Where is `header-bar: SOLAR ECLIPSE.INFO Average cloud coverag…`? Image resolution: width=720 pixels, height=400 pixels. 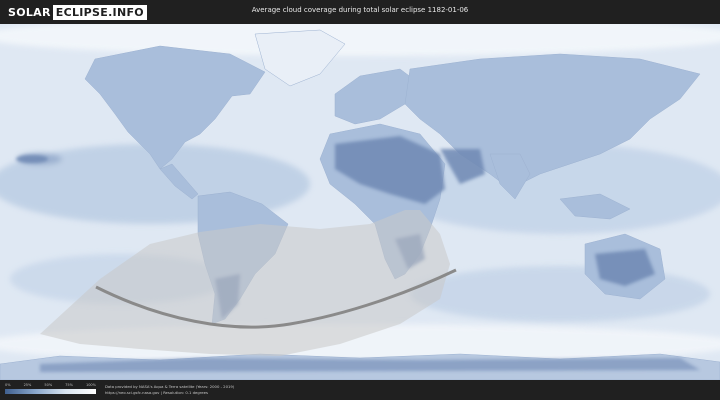
header-bar: SOLAR ECLIPSE.INFO Average cloud coverag… is located at coordinates (360, 12).